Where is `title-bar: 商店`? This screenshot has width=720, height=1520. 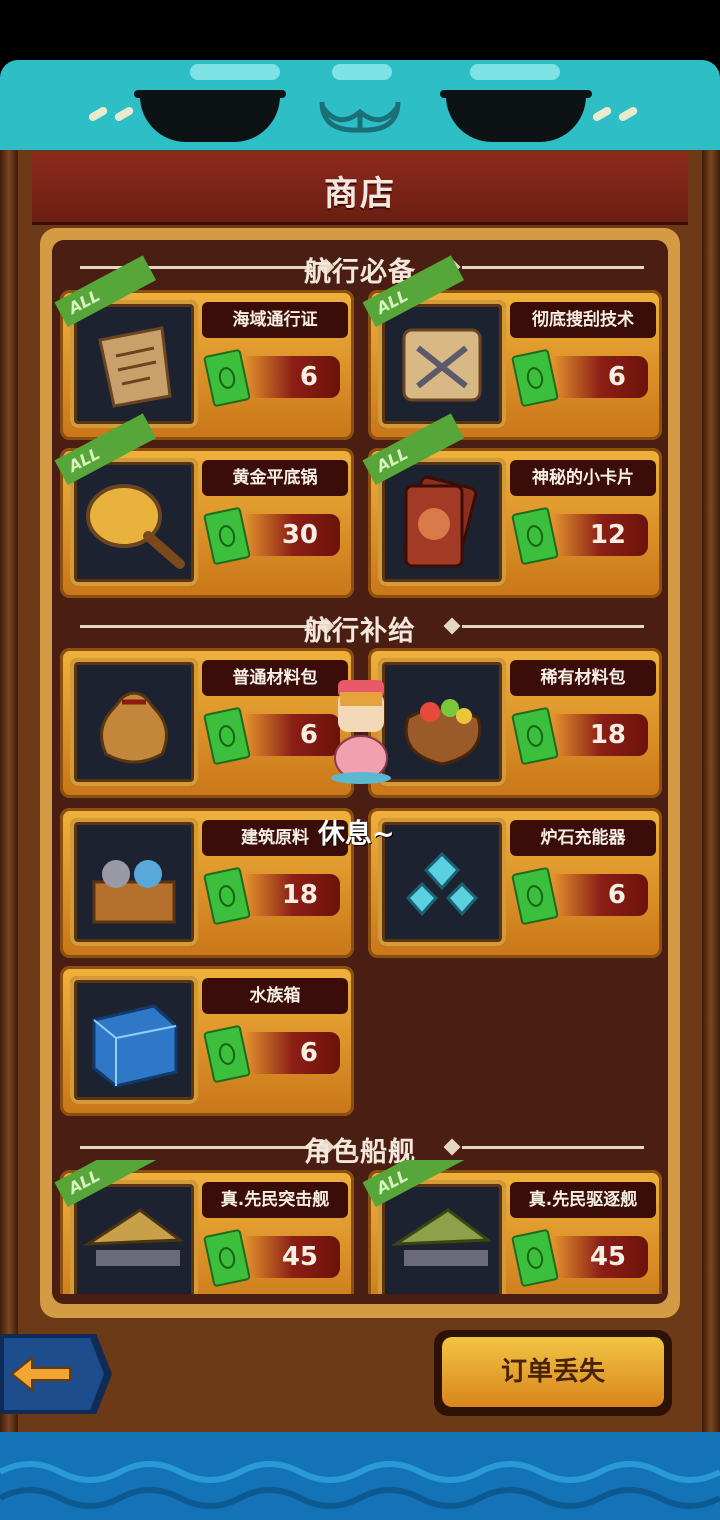 title-bar: 商店 is located at coordinates (360, 188).